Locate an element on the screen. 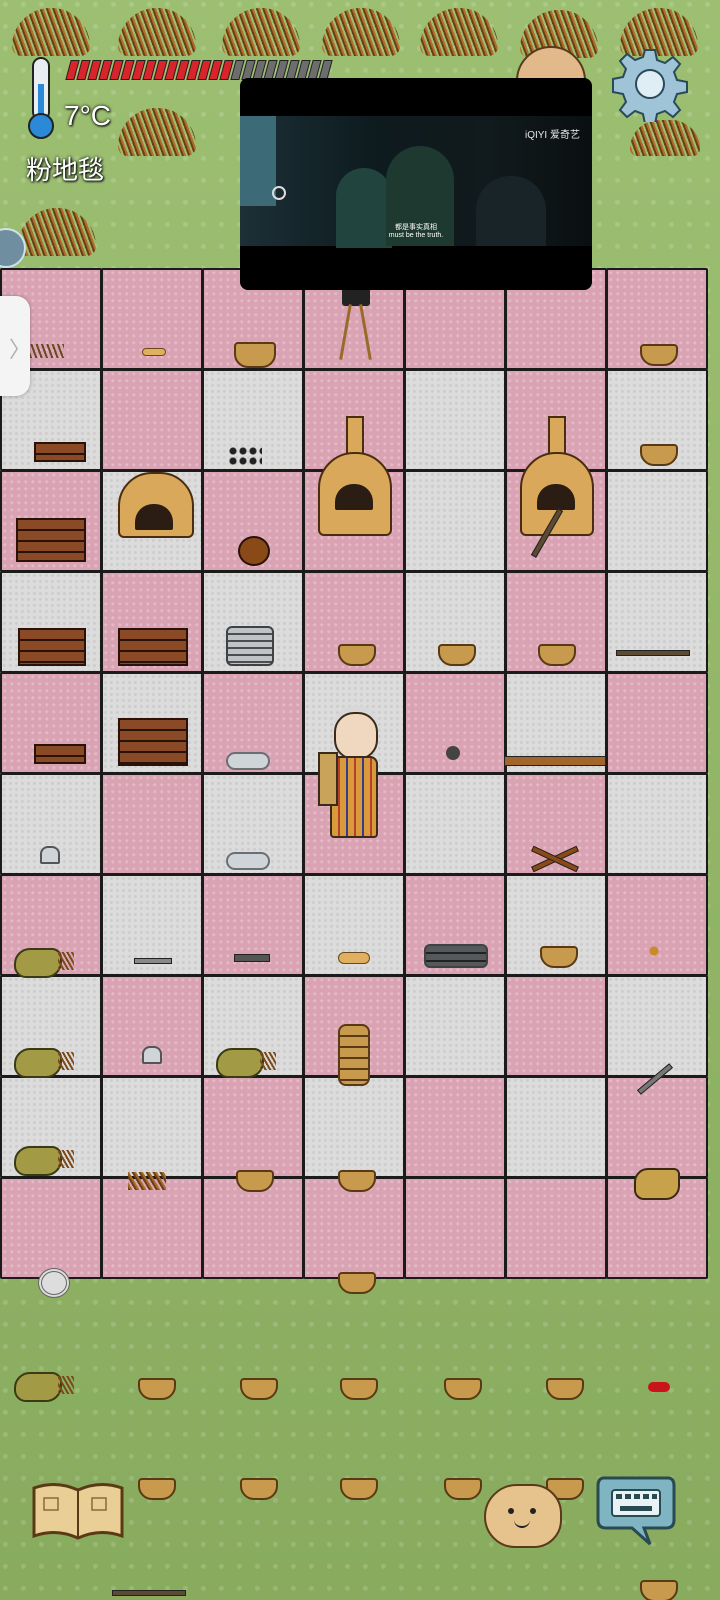 This screenshot has width=720, height=1600. black-seeds is located at coordinates (245, 456).